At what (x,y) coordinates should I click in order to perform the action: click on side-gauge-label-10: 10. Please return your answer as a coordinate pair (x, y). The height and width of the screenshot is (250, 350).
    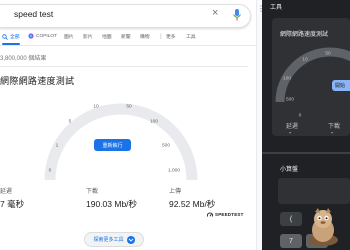
    Looking at the image, I should click on (305, 60).